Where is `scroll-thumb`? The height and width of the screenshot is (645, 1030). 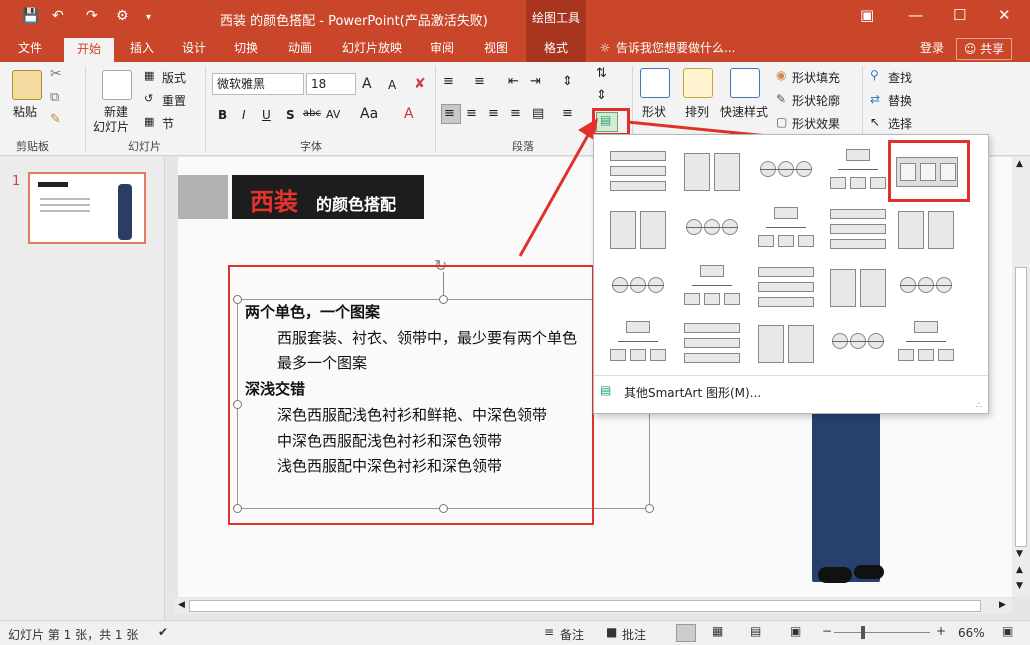
scroll-thumb is located at coordinates (1021, 407).